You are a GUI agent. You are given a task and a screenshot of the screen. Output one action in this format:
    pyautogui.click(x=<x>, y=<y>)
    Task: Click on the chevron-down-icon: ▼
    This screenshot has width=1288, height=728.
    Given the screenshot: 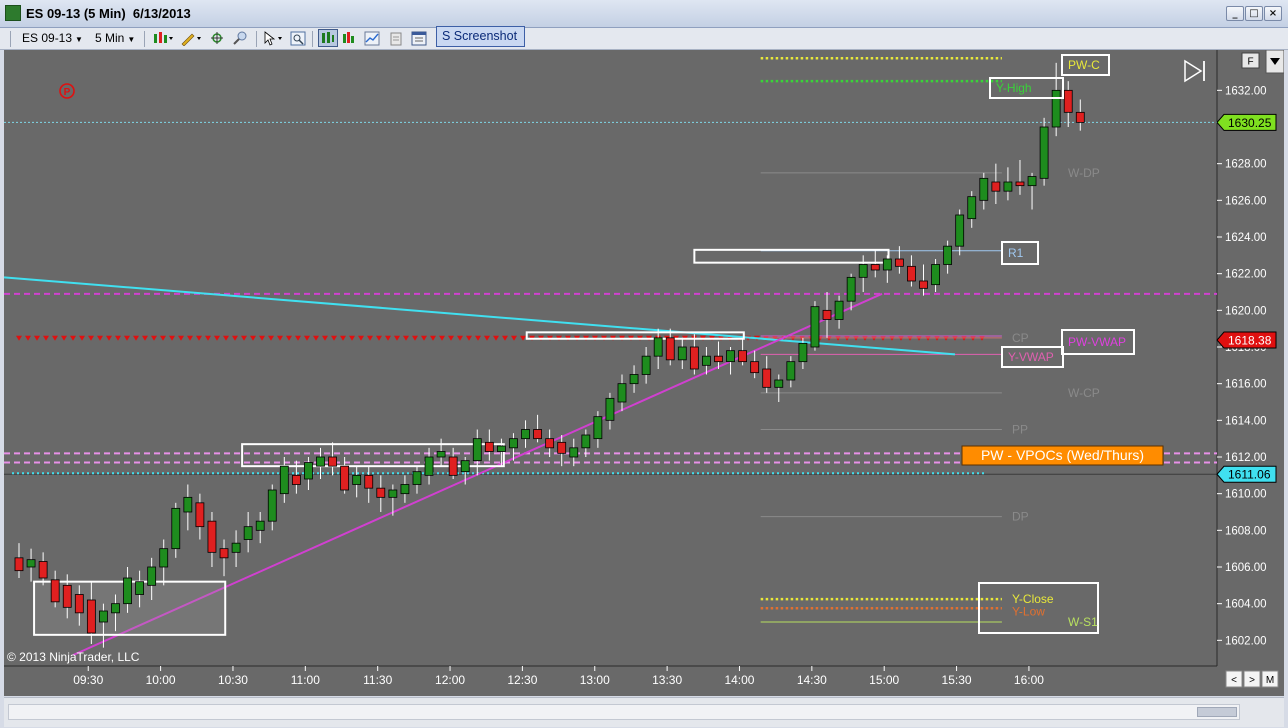 What is the action you would take?
    pyautogui.click(x=131, y=39)
    